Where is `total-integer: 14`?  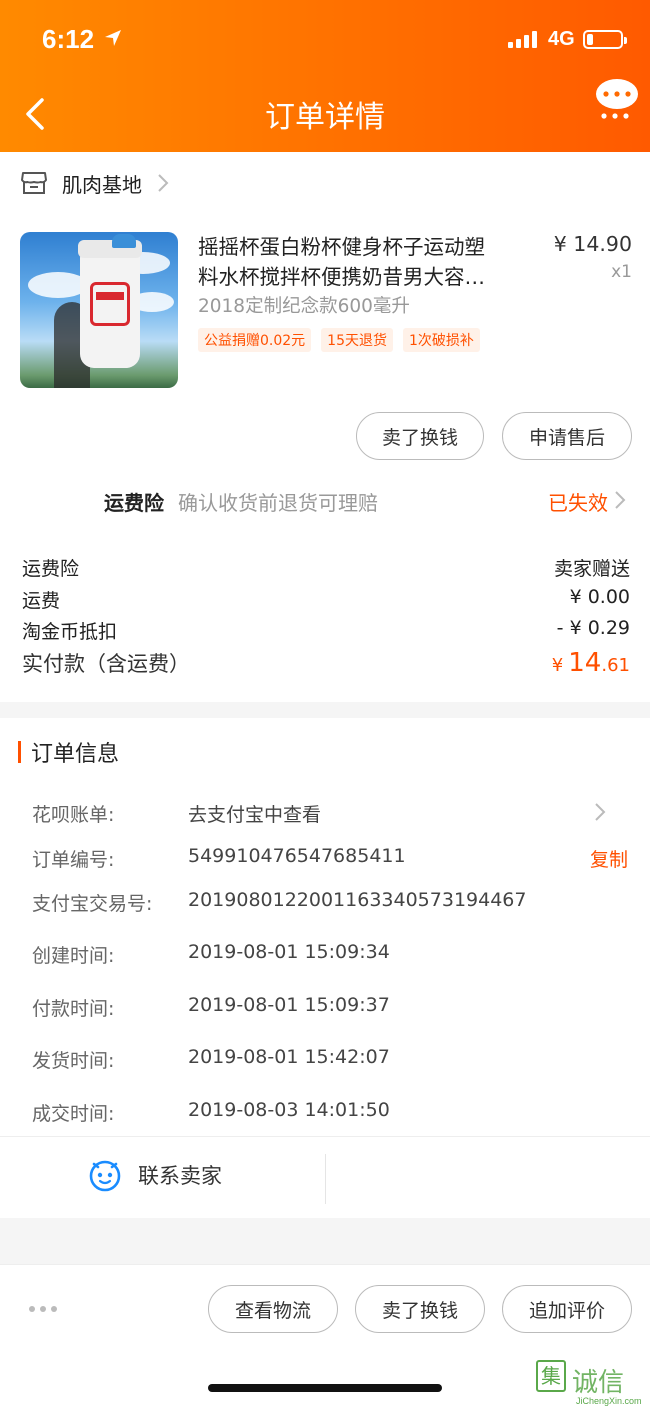 total-integer: 14 is located at coordinates (585, 663).